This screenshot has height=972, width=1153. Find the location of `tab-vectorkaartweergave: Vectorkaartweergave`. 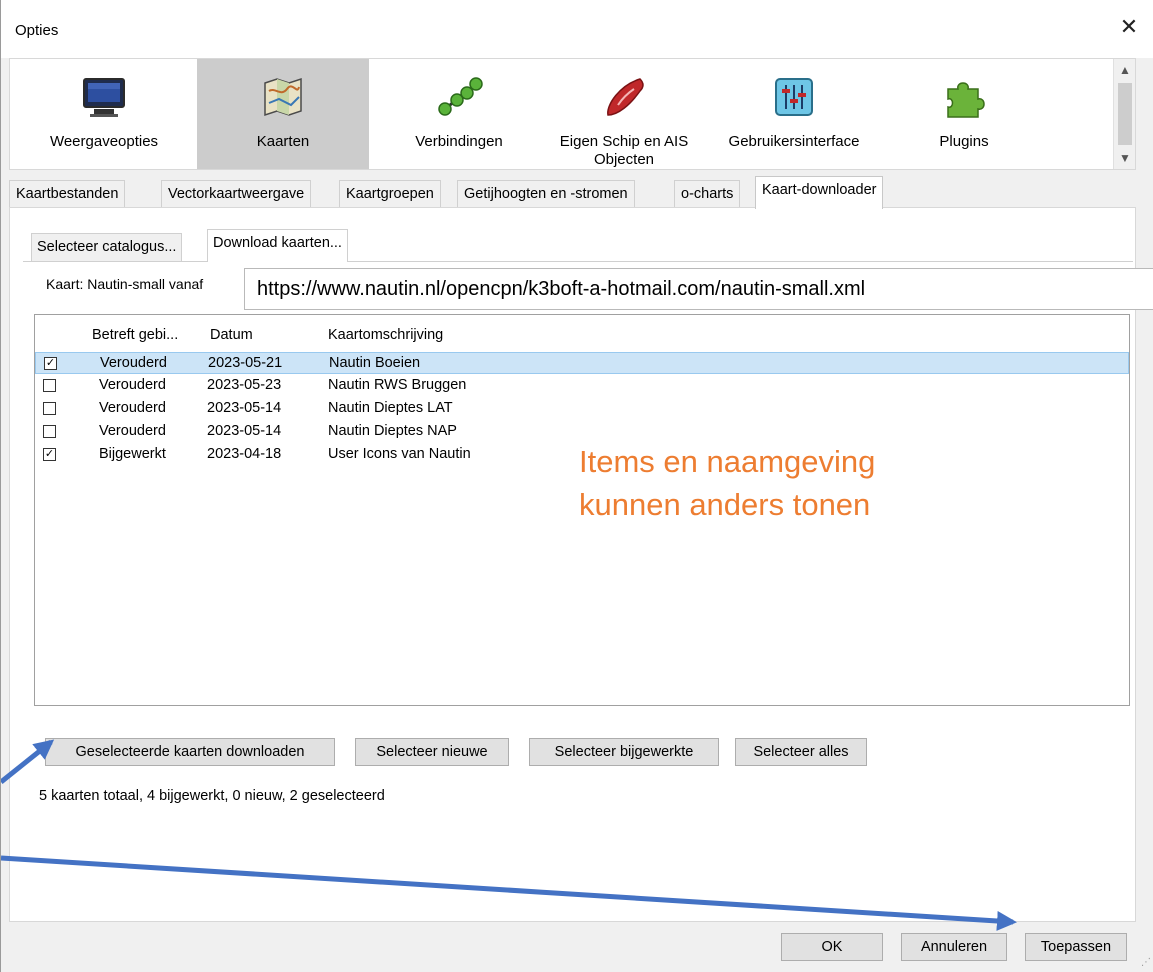

tab-vectorkaartweergave: Vectorkaartweergave is located at coordinates (236, 194).